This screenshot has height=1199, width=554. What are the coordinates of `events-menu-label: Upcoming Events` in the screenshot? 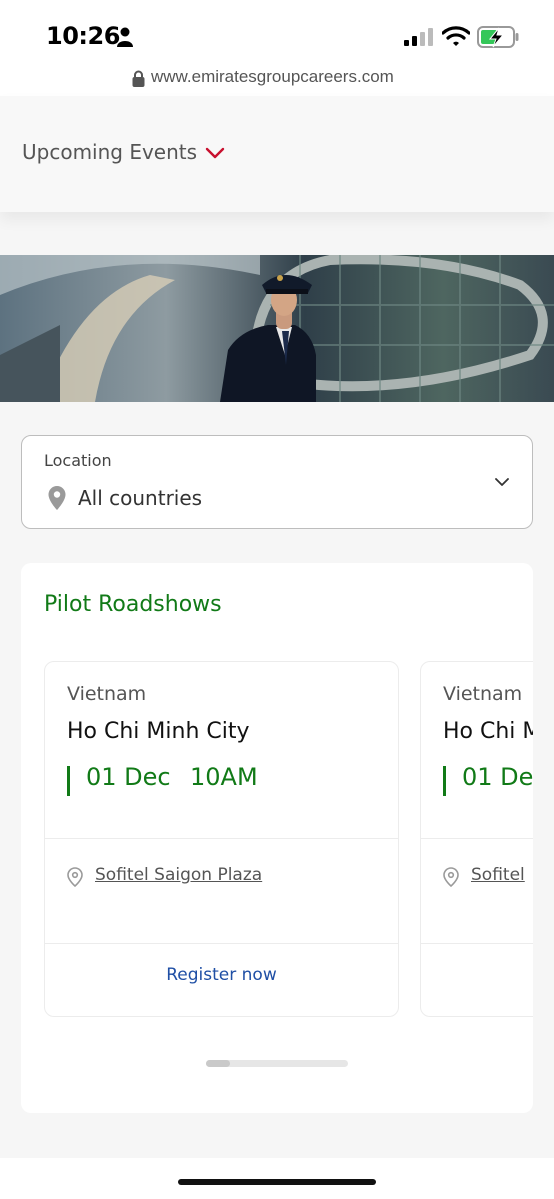 It's located at (110, 152).